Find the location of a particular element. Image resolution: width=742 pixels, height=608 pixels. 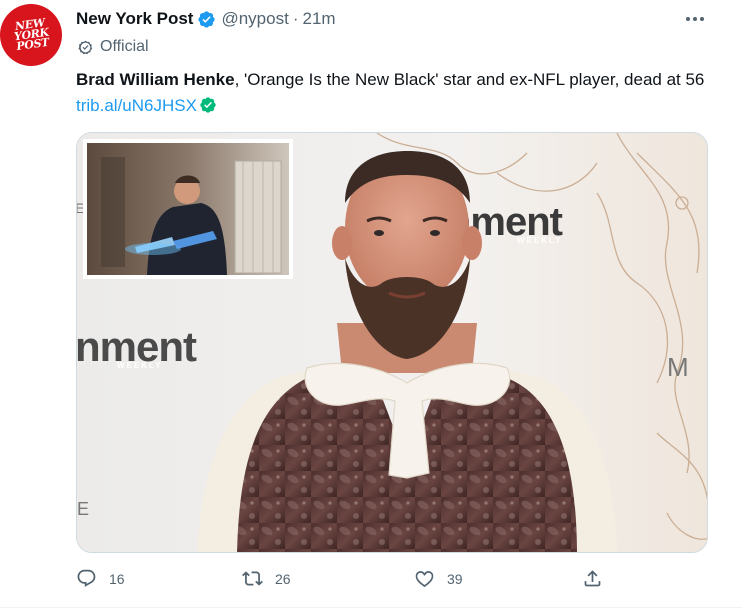

tweet-link: trib.al/uN6JHSX is located at coordinates (136, 105).